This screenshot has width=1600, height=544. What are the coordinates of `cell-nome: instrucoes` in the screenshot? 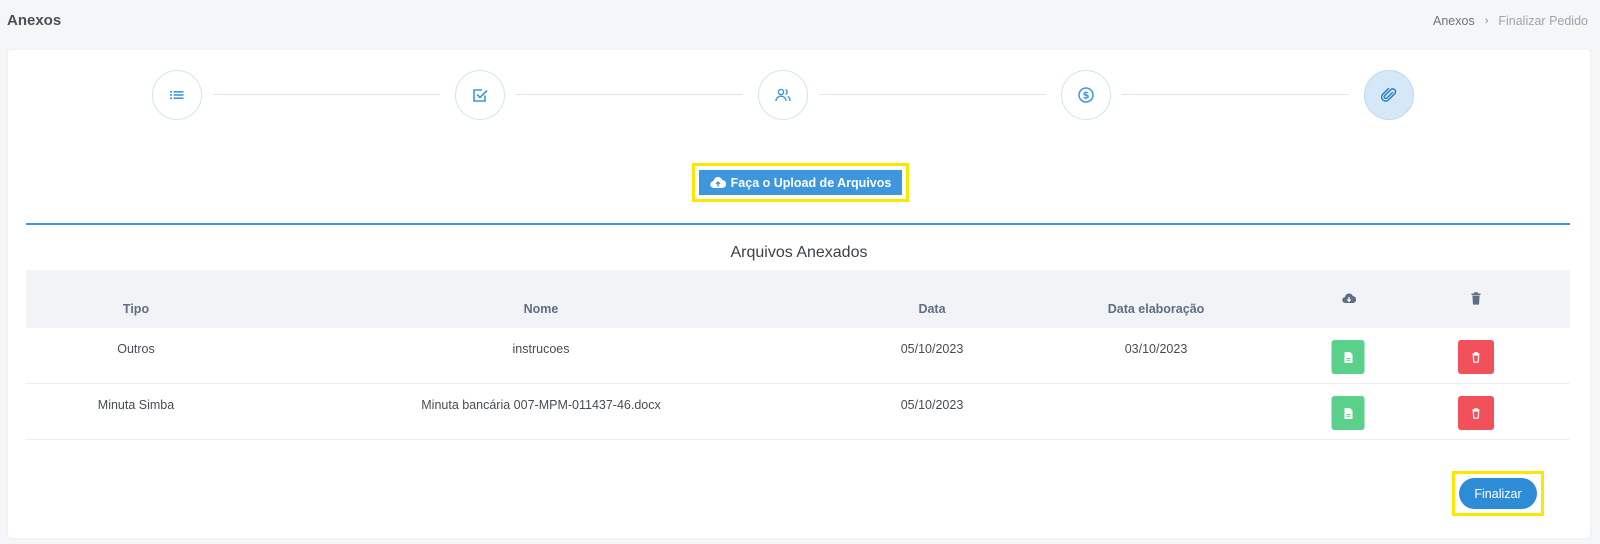 It's located at (541, 349).